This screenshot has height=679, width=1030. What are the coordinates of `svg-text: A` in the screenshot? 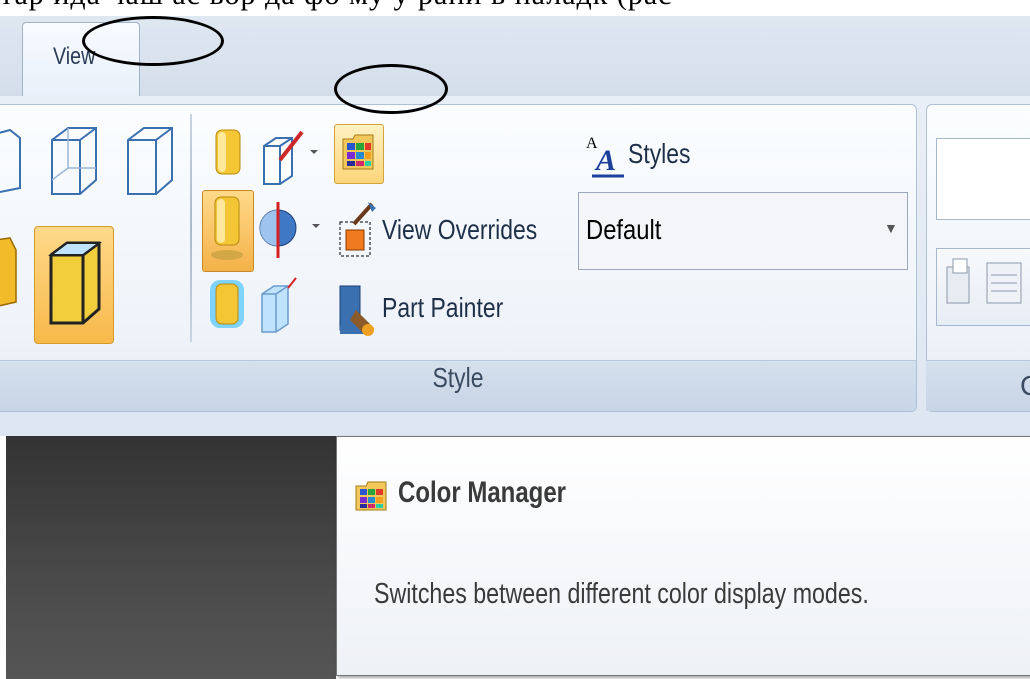 It's located at (605, 160).